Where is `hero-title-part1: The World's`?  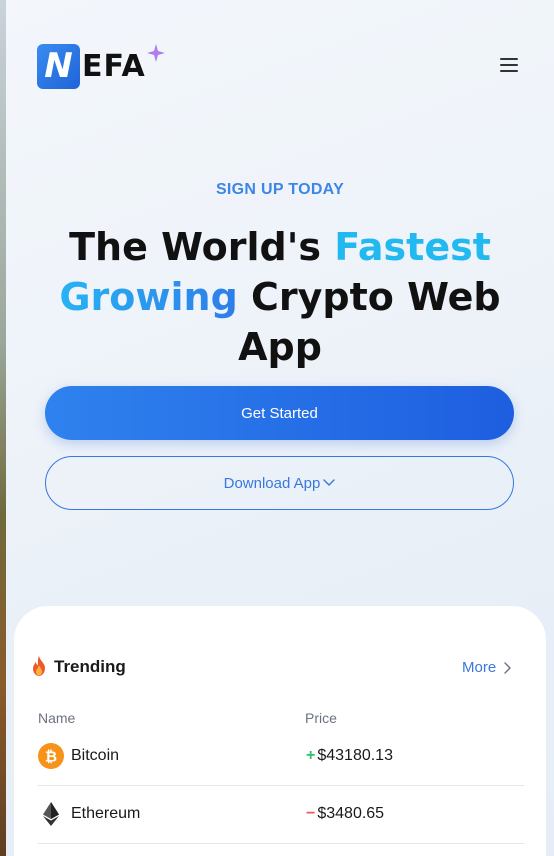 hero-title-part1: The World's is located at coordinates (202, 247).